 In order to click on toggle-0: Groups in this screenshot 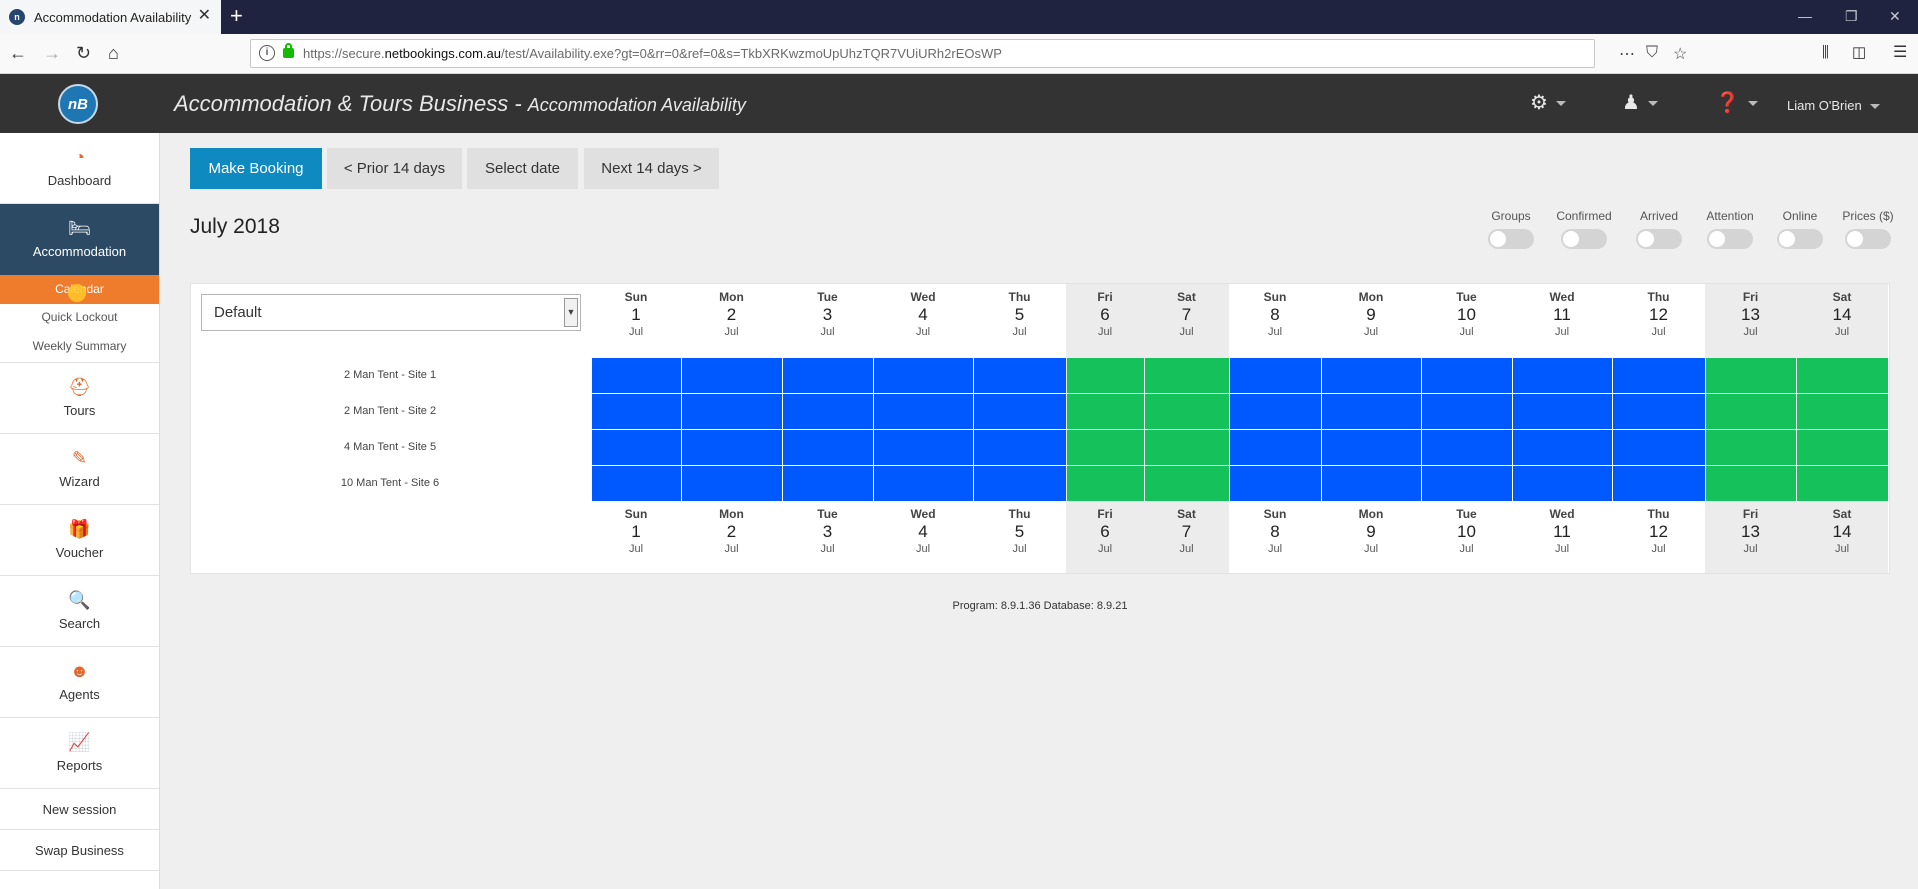, I will do `click(1511, 229)`.